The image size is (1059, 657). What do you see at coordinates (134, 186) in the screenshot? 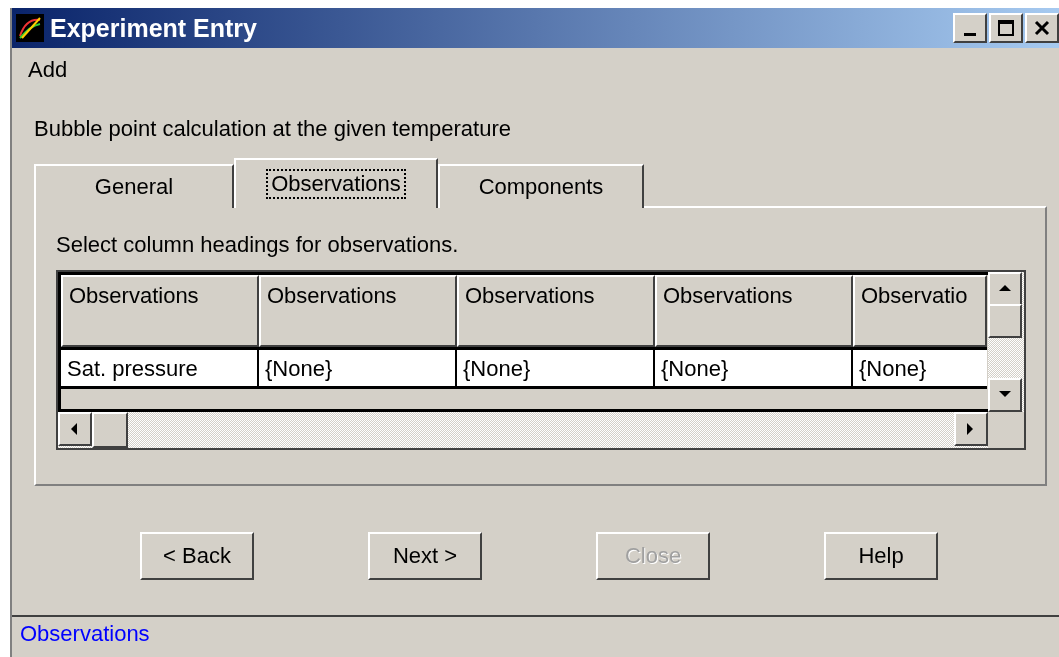
I see `tab: General` at bounding box center [134, 186].